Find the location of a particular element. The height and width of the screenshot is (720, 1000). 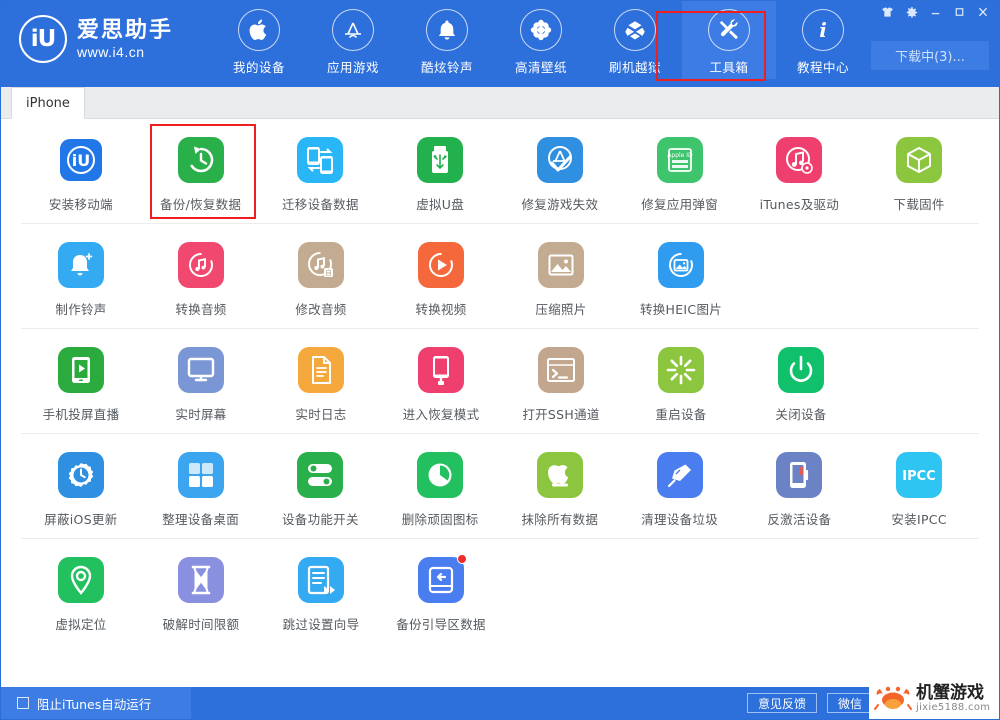

tool-fix-app-popup: Apple ID 修复应用弹窗 is located at coordinates (680, 173).